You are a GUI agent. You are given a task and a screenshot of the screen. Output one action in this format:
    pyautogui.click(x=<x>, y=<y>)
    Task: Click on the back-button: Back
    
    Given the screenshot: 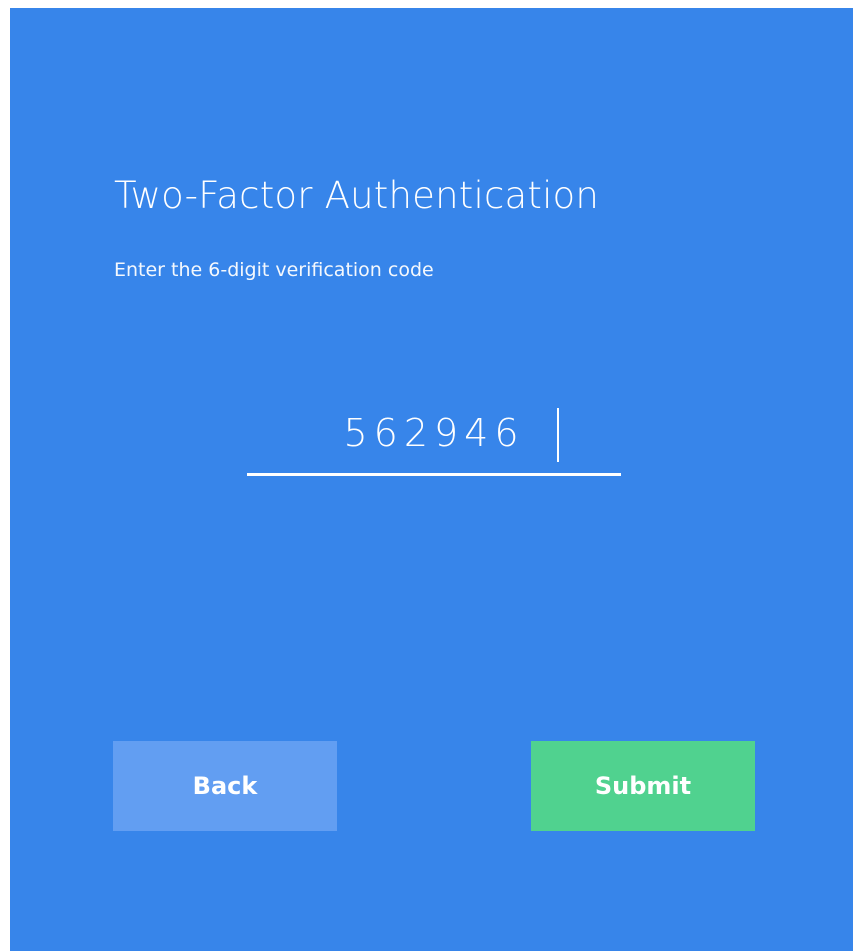 What is the action you would take?
    pyautogui.click(x=225, y=786)
    